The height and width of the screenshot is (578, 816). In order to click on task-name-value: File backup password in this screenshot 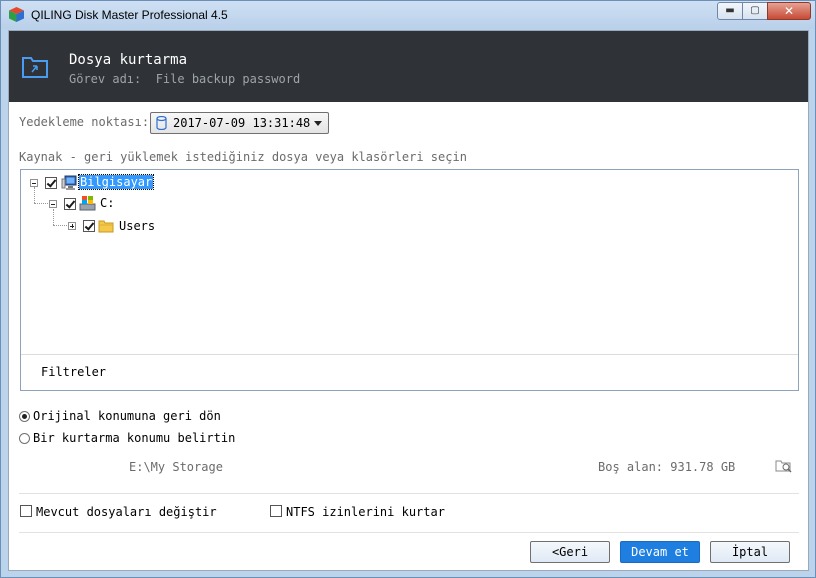, I will do `click(228, 79)`.